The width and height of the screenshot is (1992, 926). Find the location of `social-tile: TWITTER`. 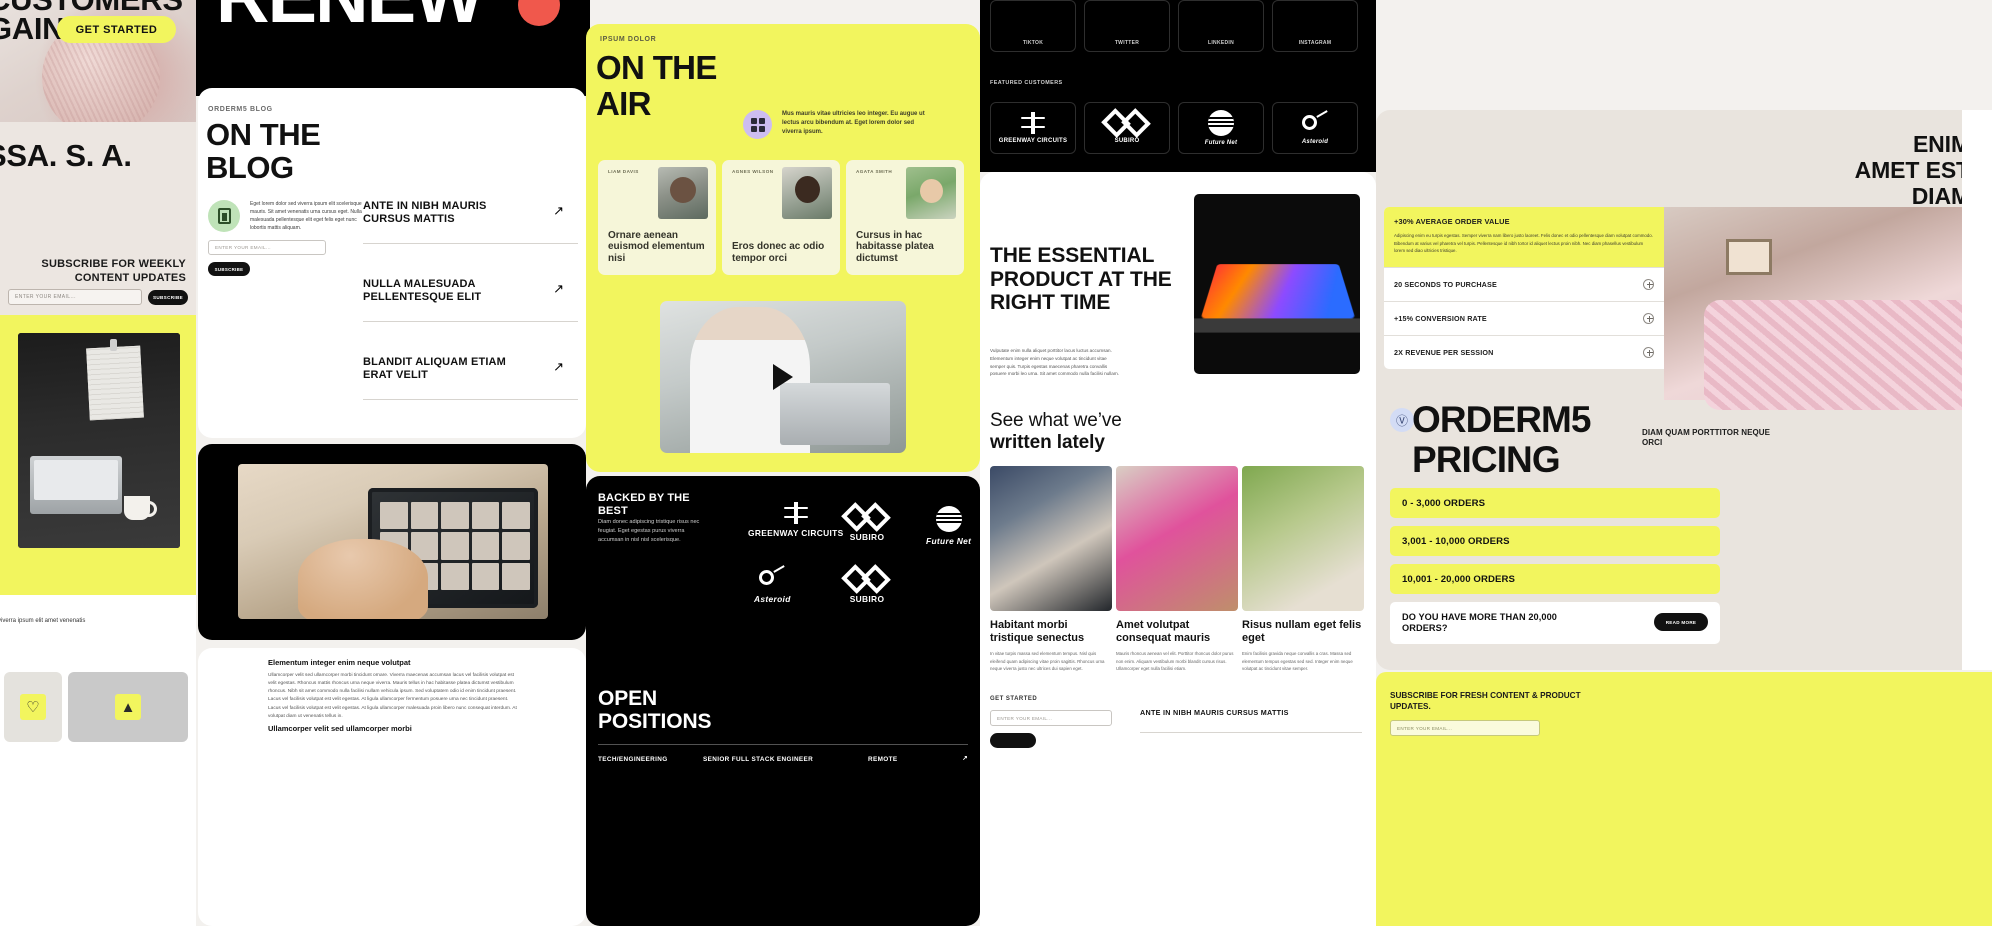

social-tile: TWITTER is located at coordinates (1127, 26).